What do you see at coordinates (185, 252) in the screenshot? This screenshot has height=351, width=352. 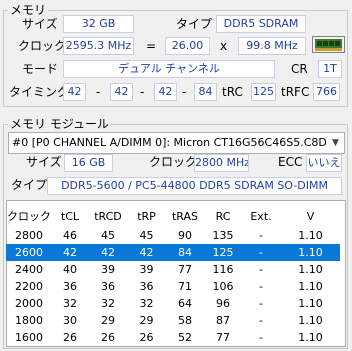 I see `table-cell: 84` at bounding box center [185, 252].